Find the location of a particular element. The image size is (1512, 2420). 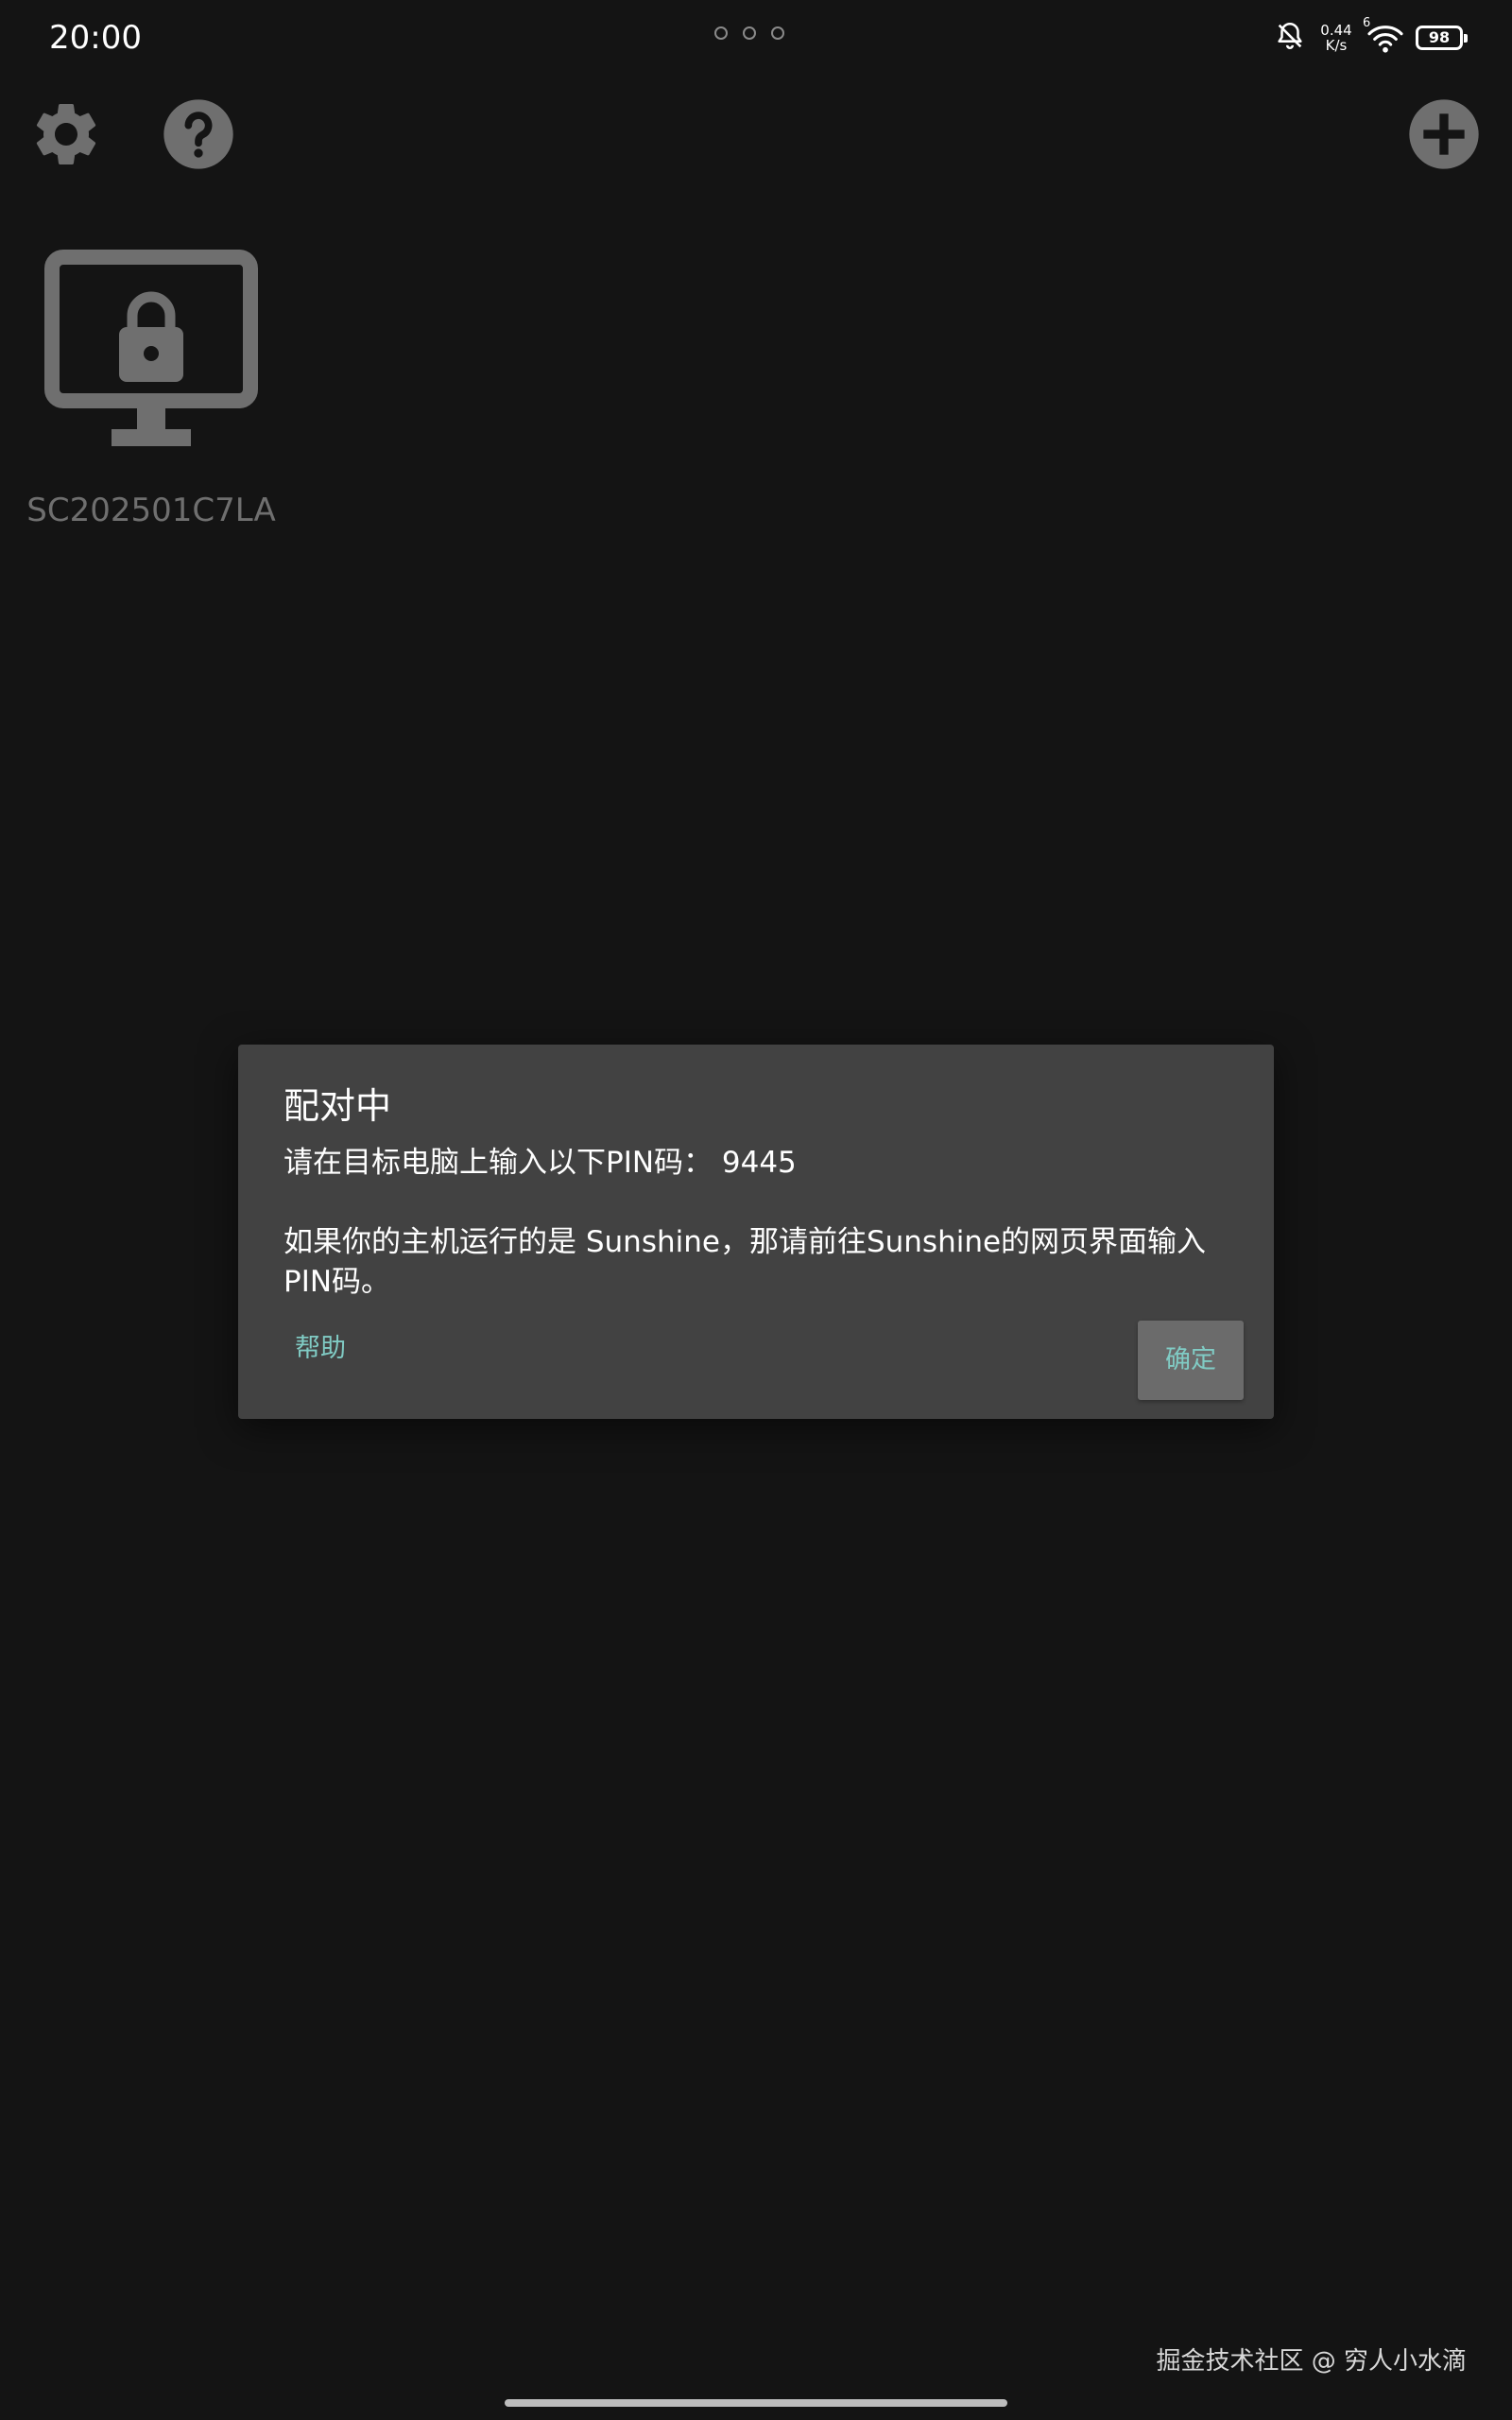

help-button-dialog: 帮助 is located at coordinates (320, 1349).